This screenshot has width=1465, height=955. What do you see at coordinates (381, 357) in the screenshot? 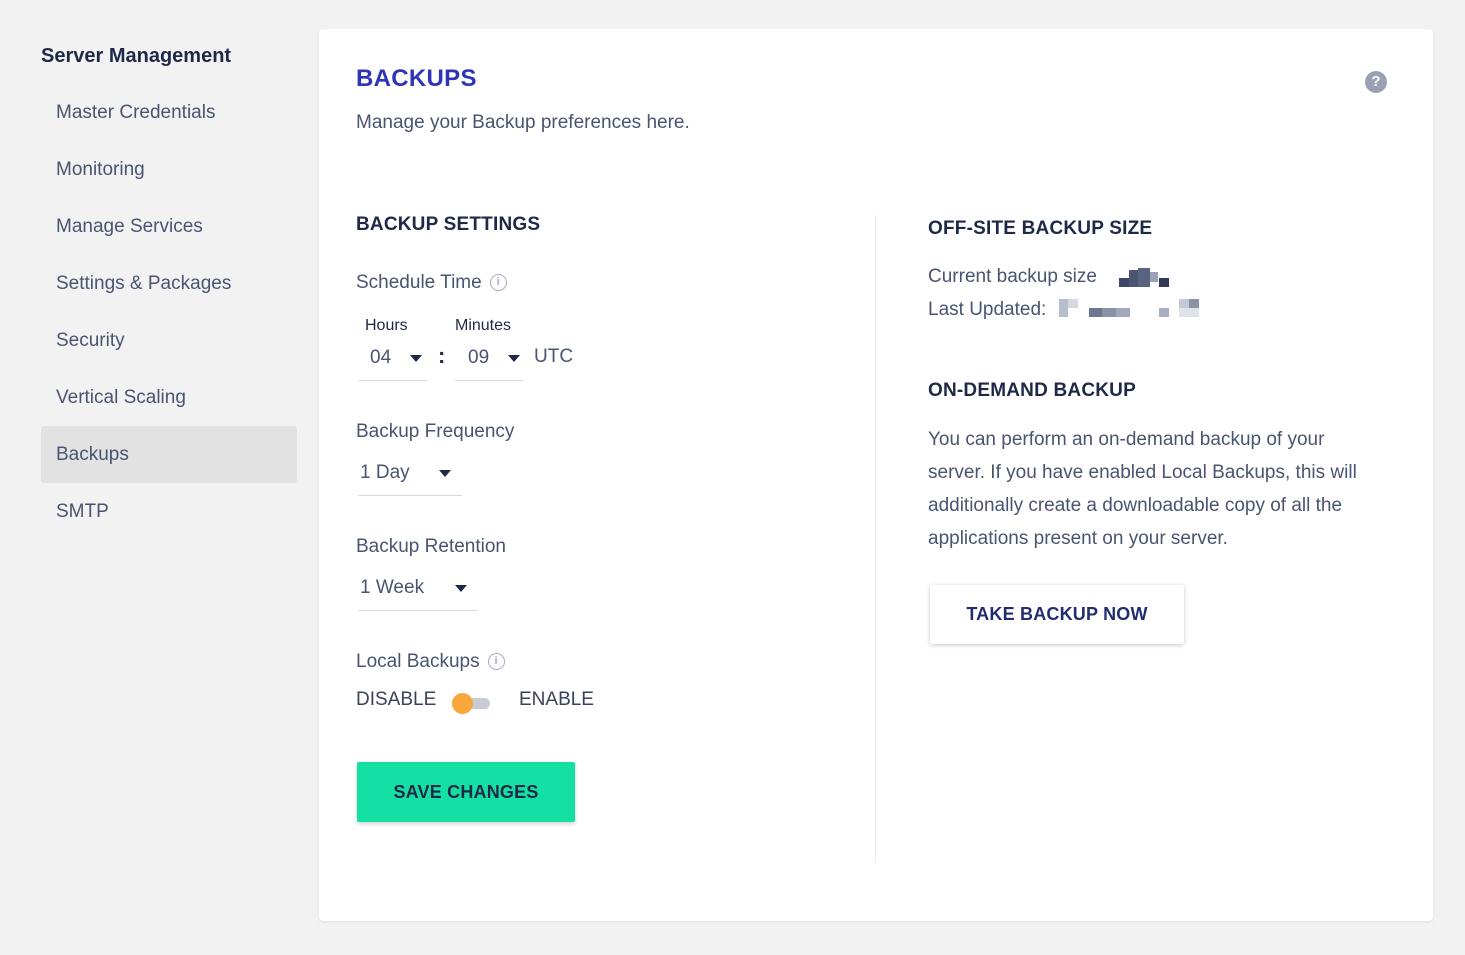
I see `hours-value: 04` at bounding box center [381, 357].